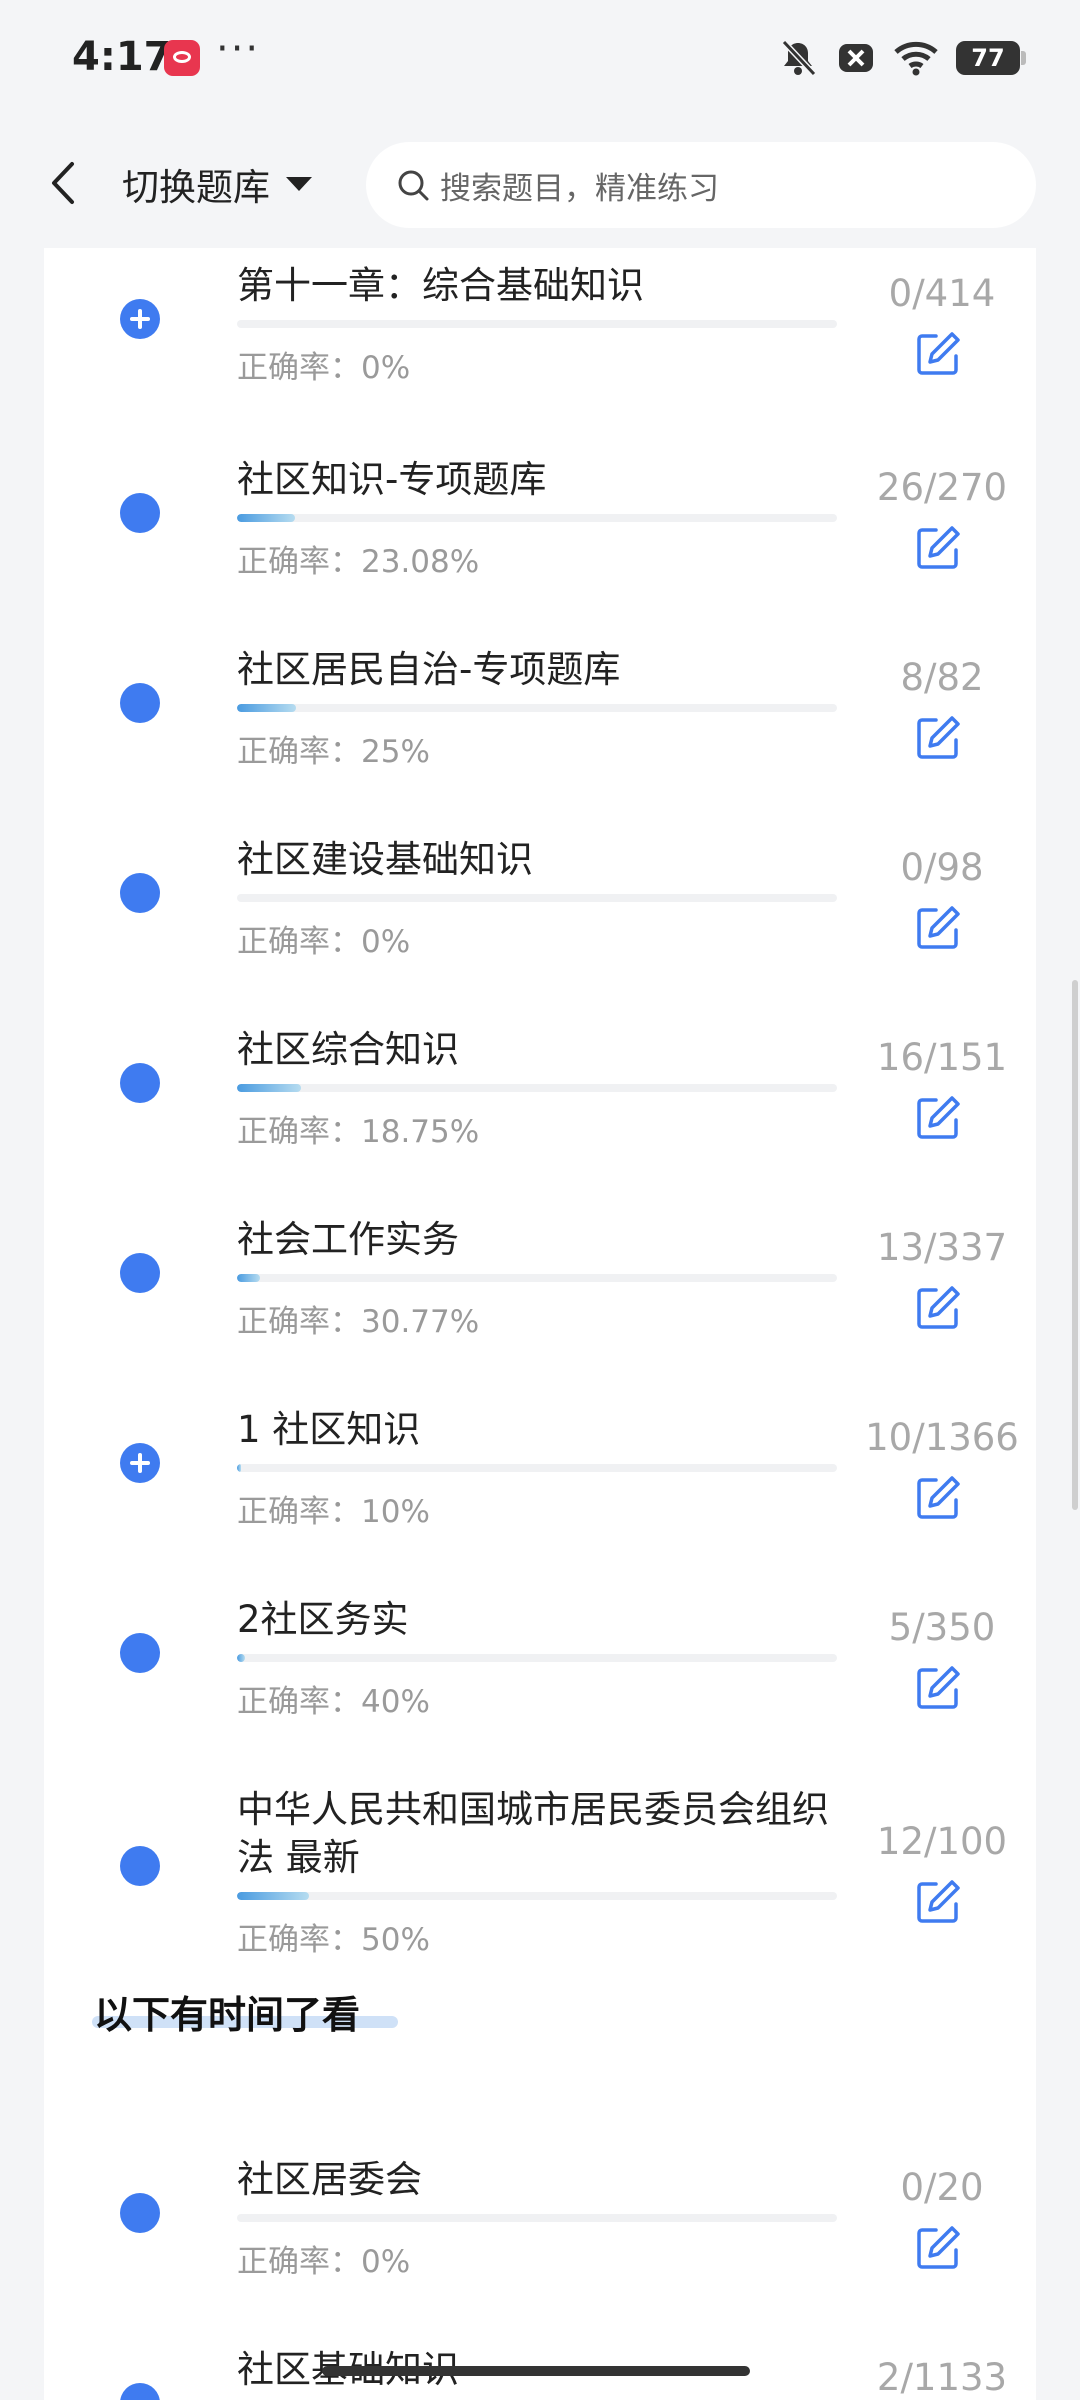 The width and height of the screenshot is (1080, 2400). What do you see at coordinates (856, 58) in the screenshot?
I see `no-sim-icon` at bounding box center [856, 58].